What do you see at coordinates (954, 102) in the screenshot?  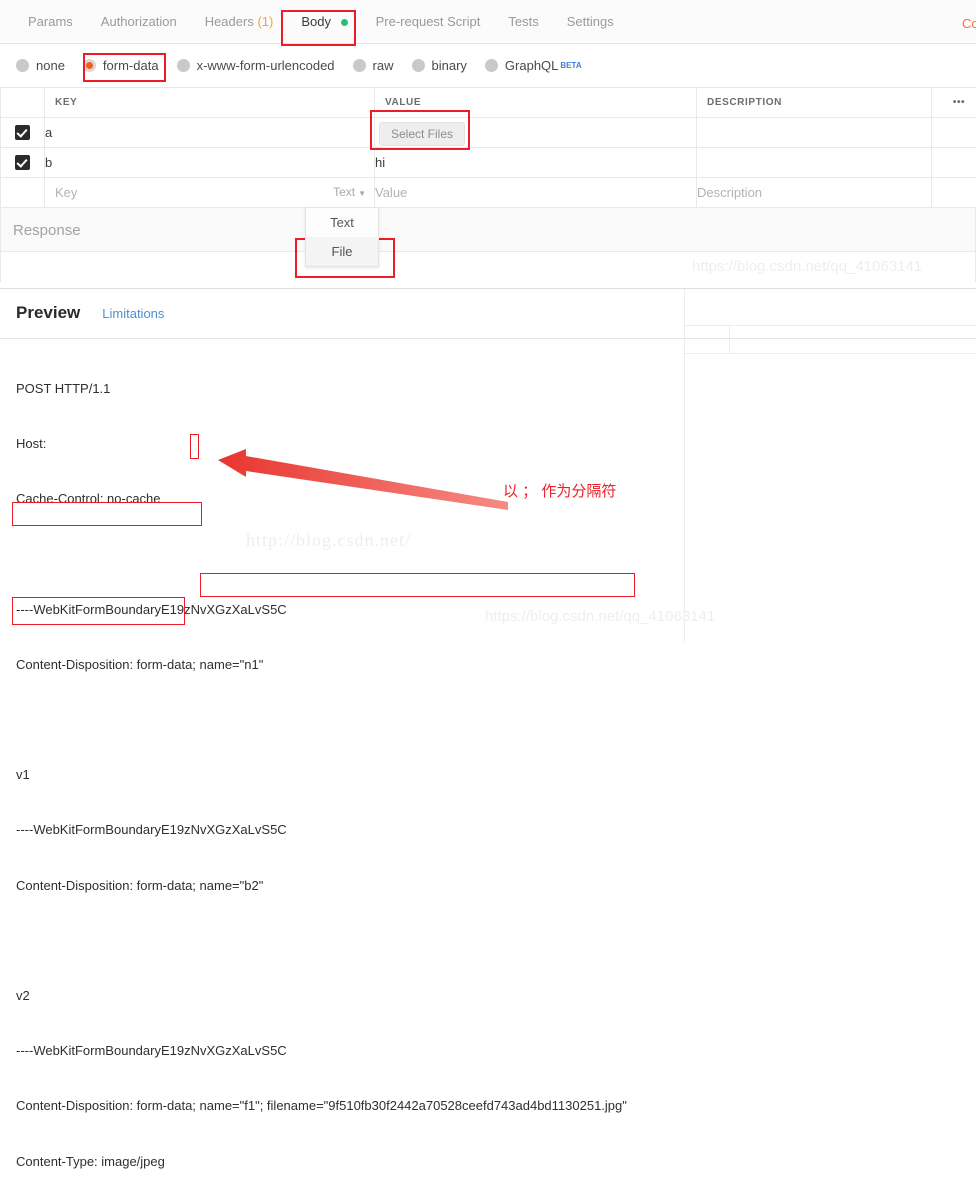 I see `table-options-icon: •••` at bounding box center [954, 102].